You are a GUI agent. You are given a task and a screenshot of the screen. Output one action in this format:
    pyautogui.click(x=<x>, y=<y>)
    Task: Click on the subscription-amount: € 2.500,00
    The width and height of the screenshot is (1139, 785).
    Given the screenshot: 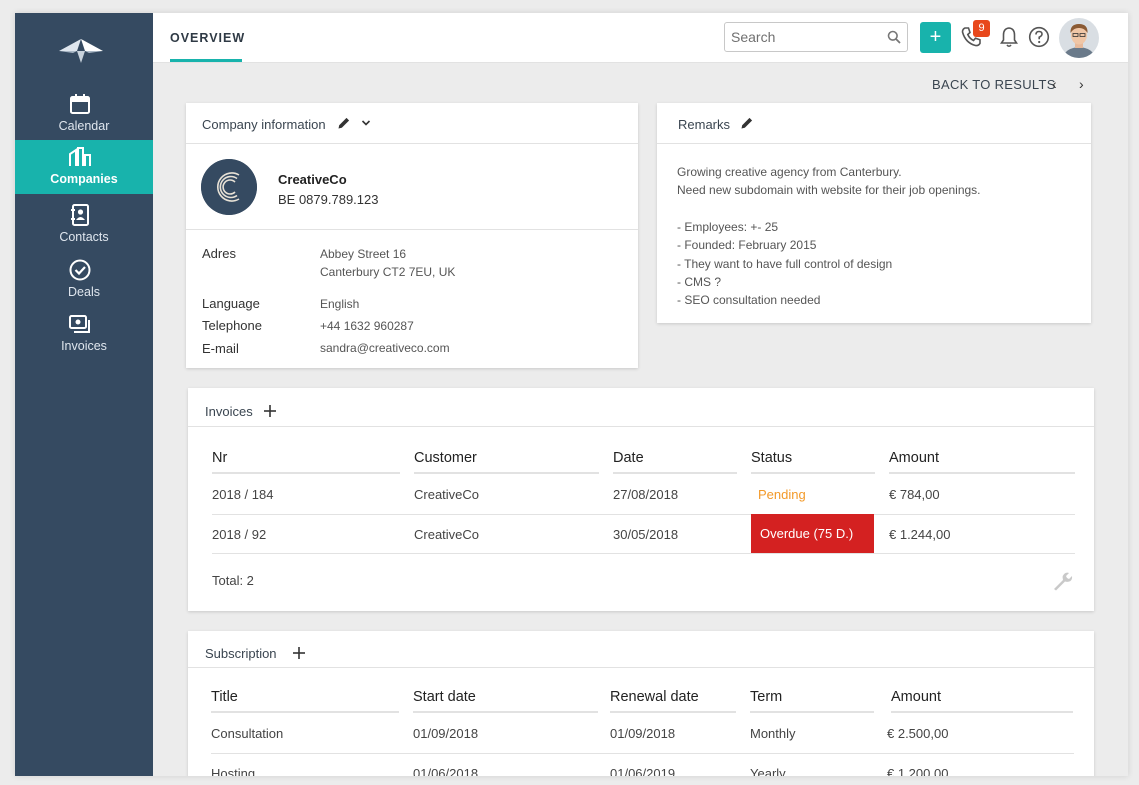 What is the action you would take?
    pyautogui.click(x=918, y=733)
    